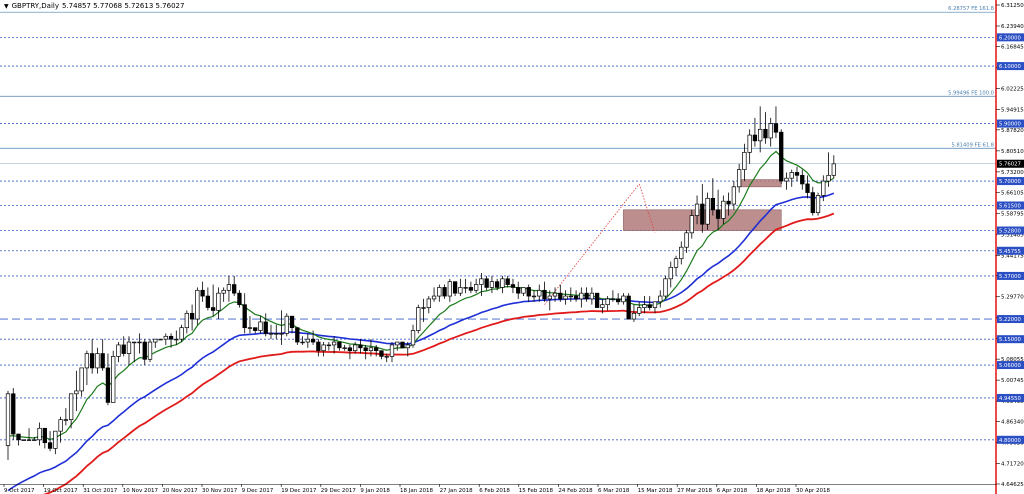 The image size is (1024, 494). What do you see at coordinates (1010, 125) in the screenshot?
I see `level-tag-label: 5.90000` at bounding box center [1010, 125].